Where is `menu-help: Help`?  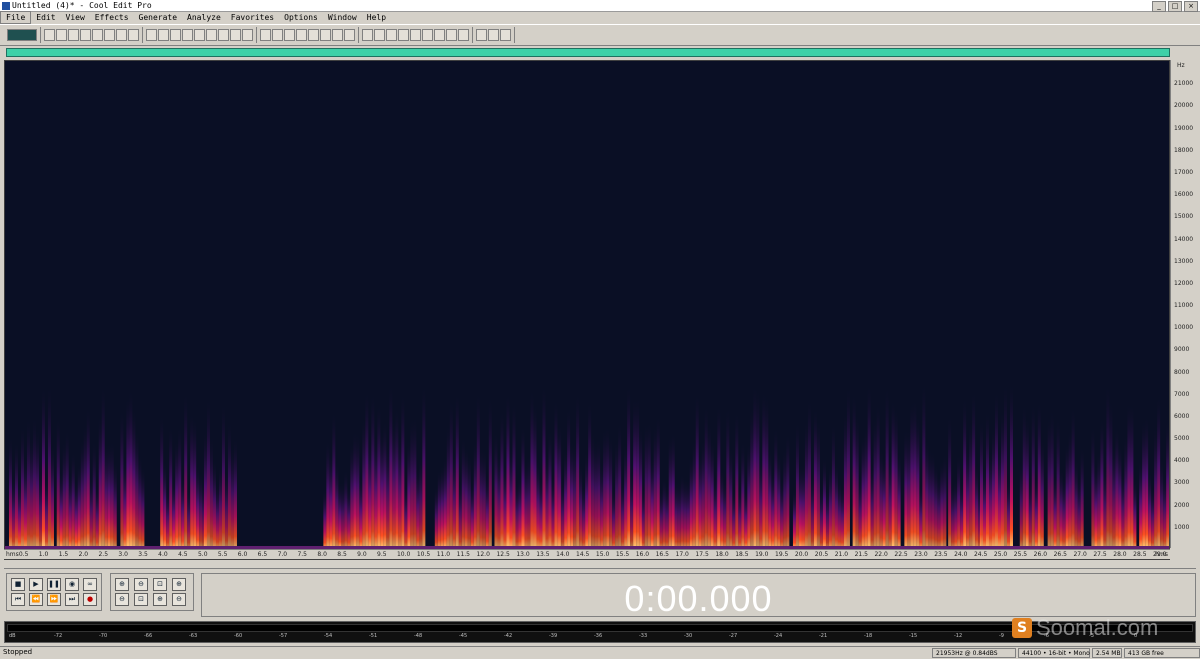
menu-help: Help is located at coordinates (376, 17).